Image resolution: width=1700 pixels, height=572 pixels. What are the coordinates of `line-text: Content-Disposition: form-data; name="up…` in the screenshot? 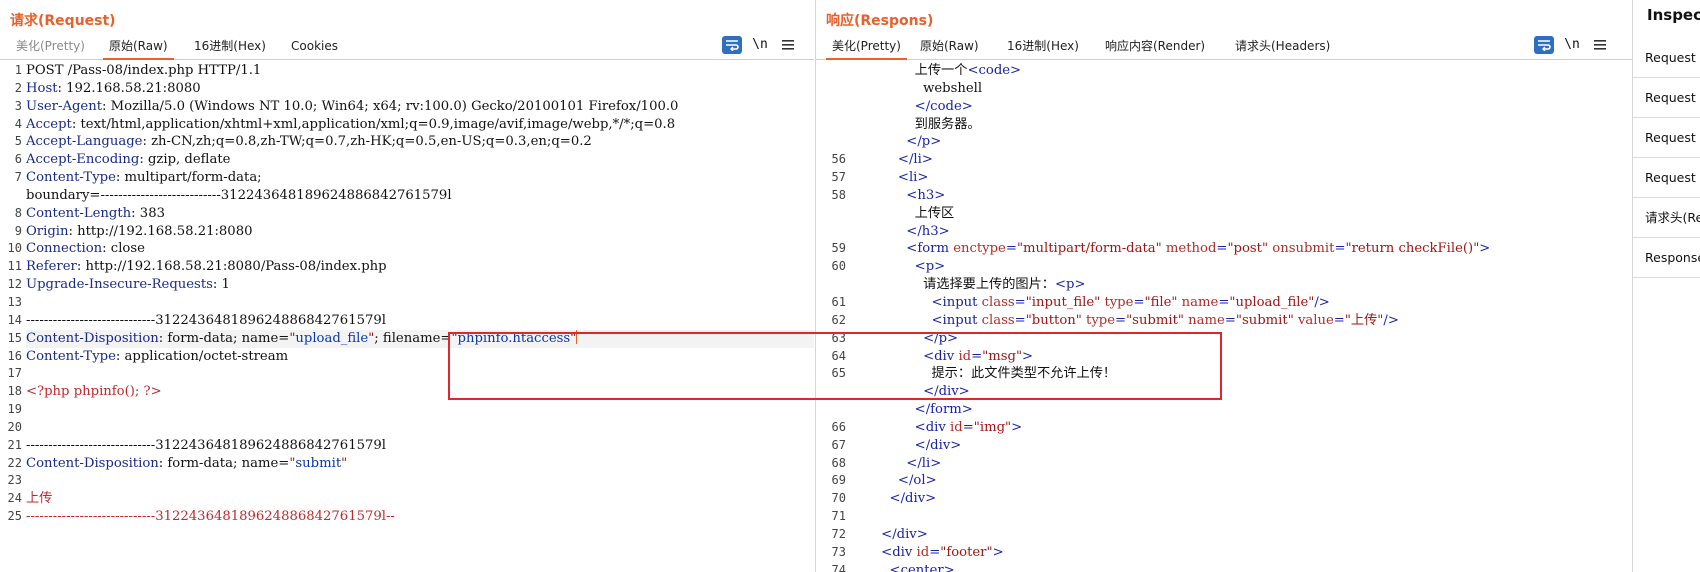 It's located at (420, 338).